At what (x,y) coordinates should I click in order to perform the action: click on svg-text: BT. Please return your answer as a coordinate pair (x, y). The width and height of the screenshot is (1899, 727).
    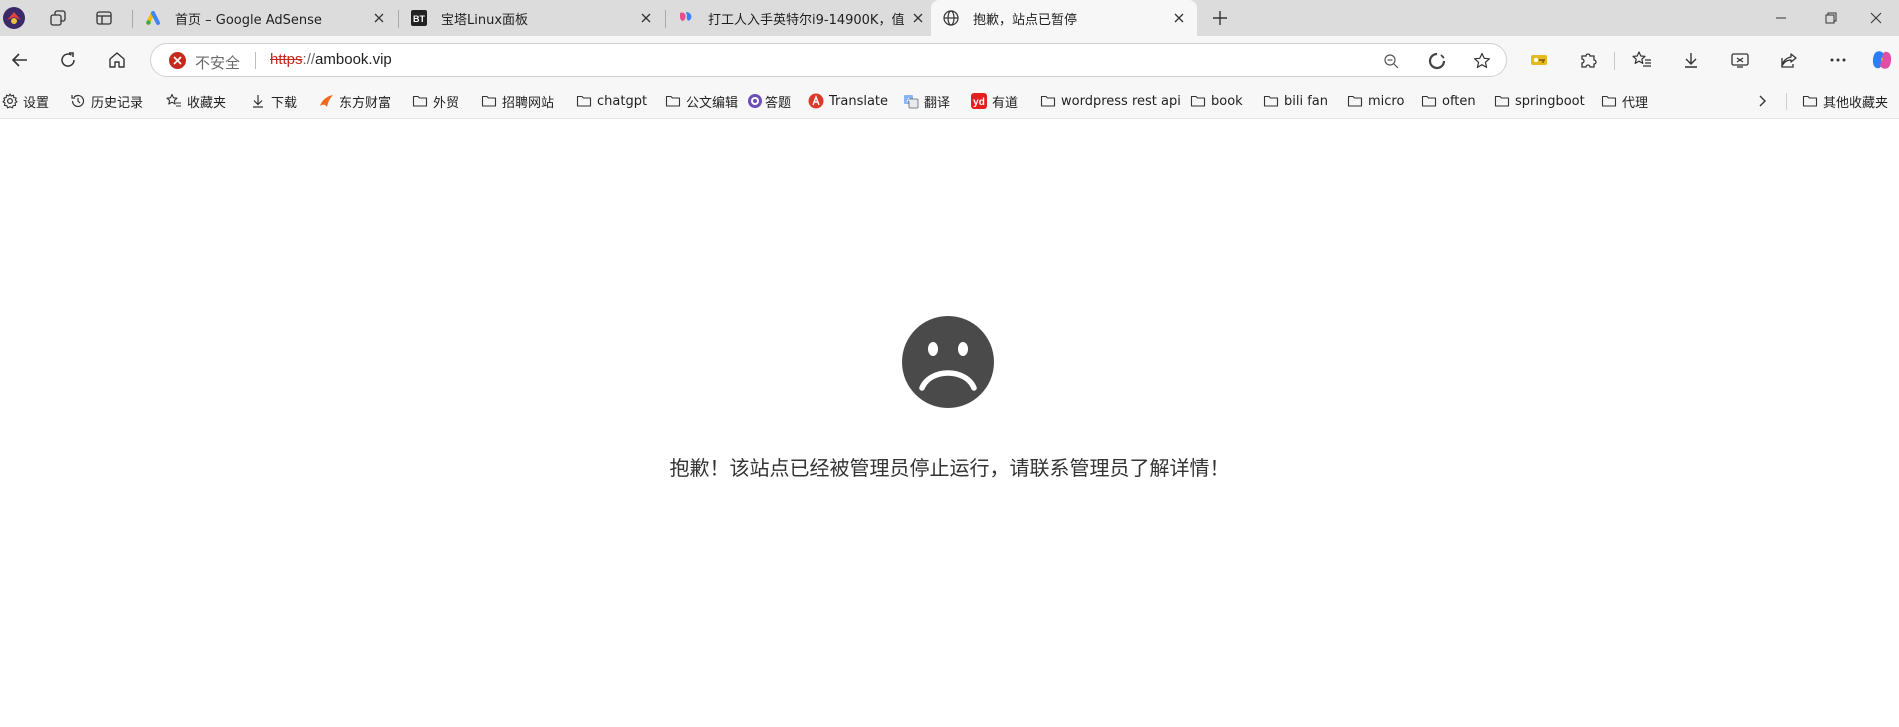
    Looking at the image, I should click on (419, 19).